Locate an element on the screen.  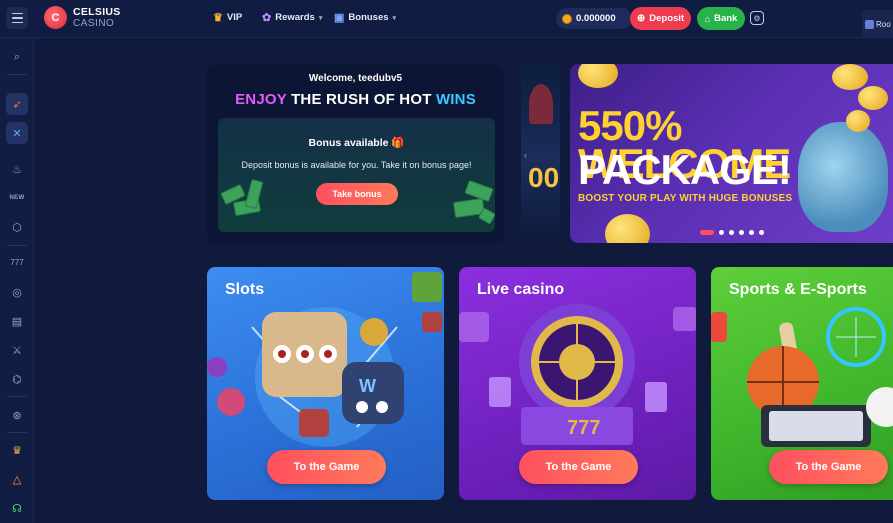
casino-logo: C CELSIUS CASINO is located at coordinates (82, 17).